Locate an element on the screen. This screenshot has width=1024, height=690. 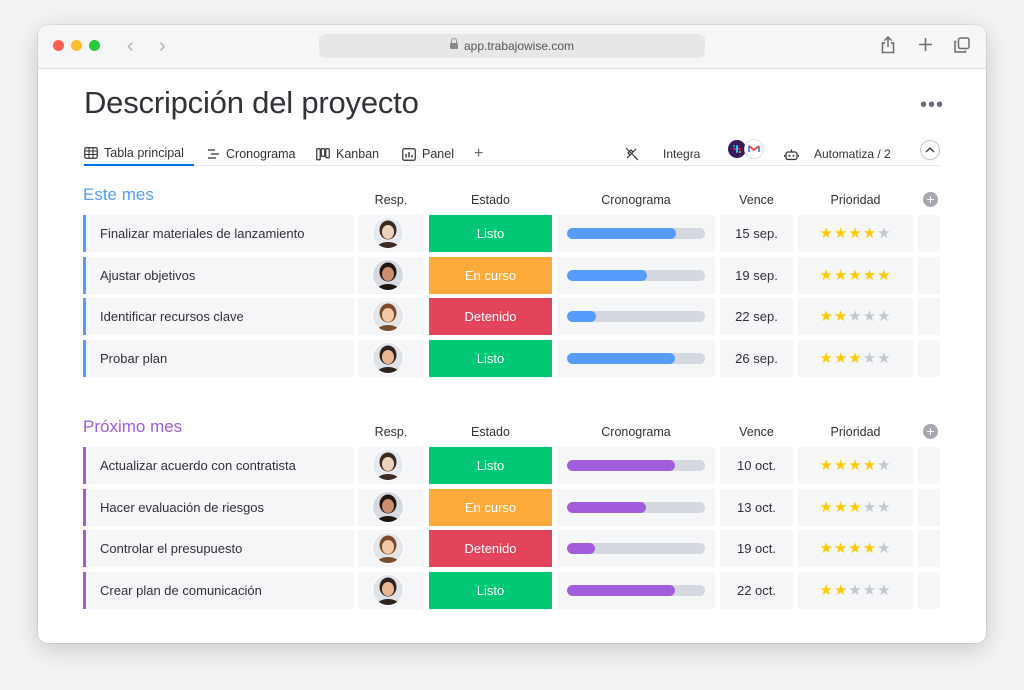
tab-panel: Panel is located at coordinates (428, 154).